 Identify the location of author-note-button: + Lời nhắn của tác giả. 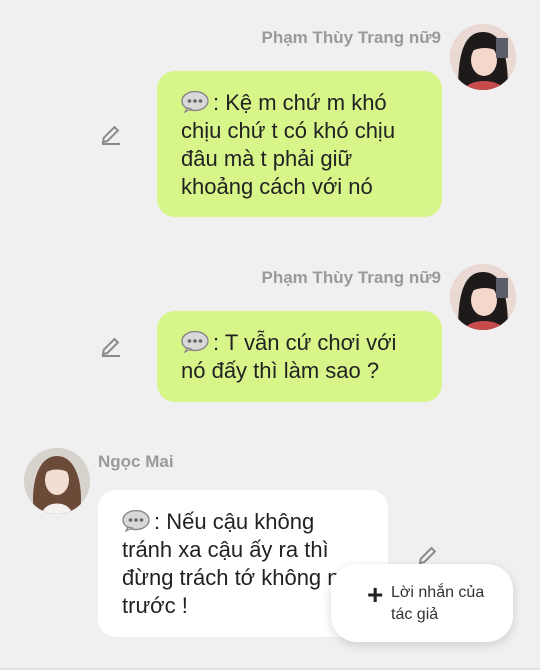
(422, 603).